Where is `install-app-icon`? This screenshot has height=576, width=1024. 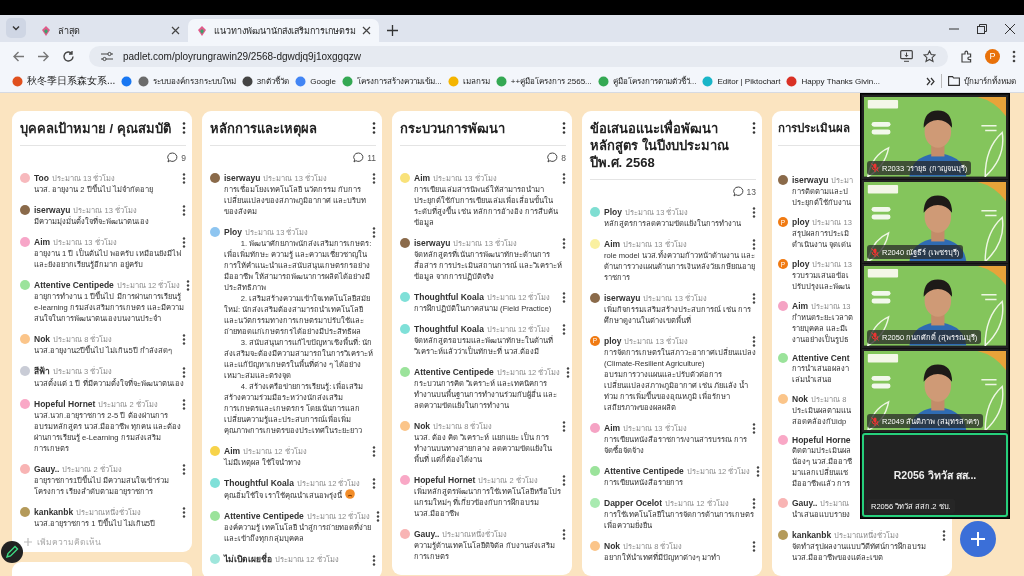
install-app-icon is located at coordinates (906, 56).